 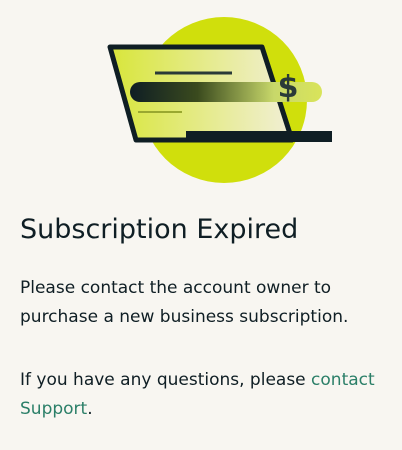 I want to click on laptop-base, so click(x=259, y=136).